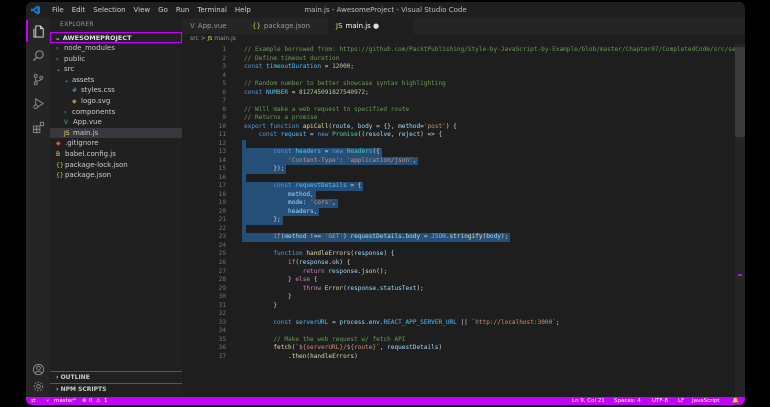 The width and height of the screenshot is (770, 407). I want to click on line-number: 7, so click(224, 101).